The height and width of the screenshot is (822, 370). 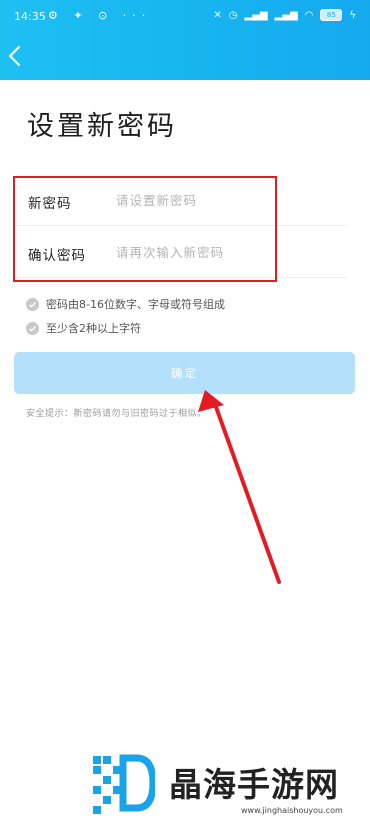 I want to click on system-icons: ✕ ◷ ▂▄▆ ▂▄▆ ◠ 85 ϟ, so click(x=284, y=15).